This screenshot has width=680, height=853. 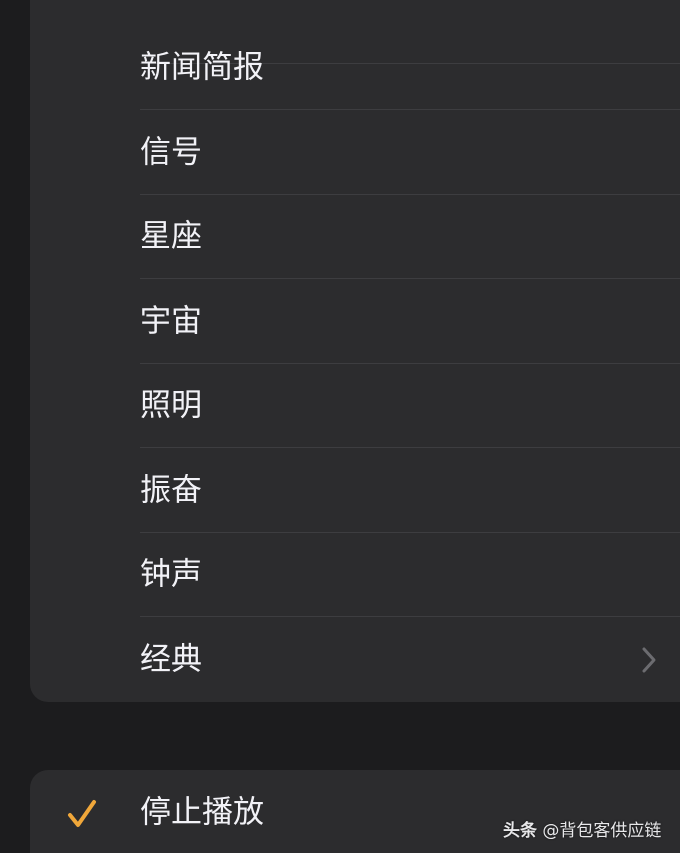 What do you see at coordinates (171, 321) in the screenshot?
I see `tone-label: 宇宙` at bounding box center [171, 321].